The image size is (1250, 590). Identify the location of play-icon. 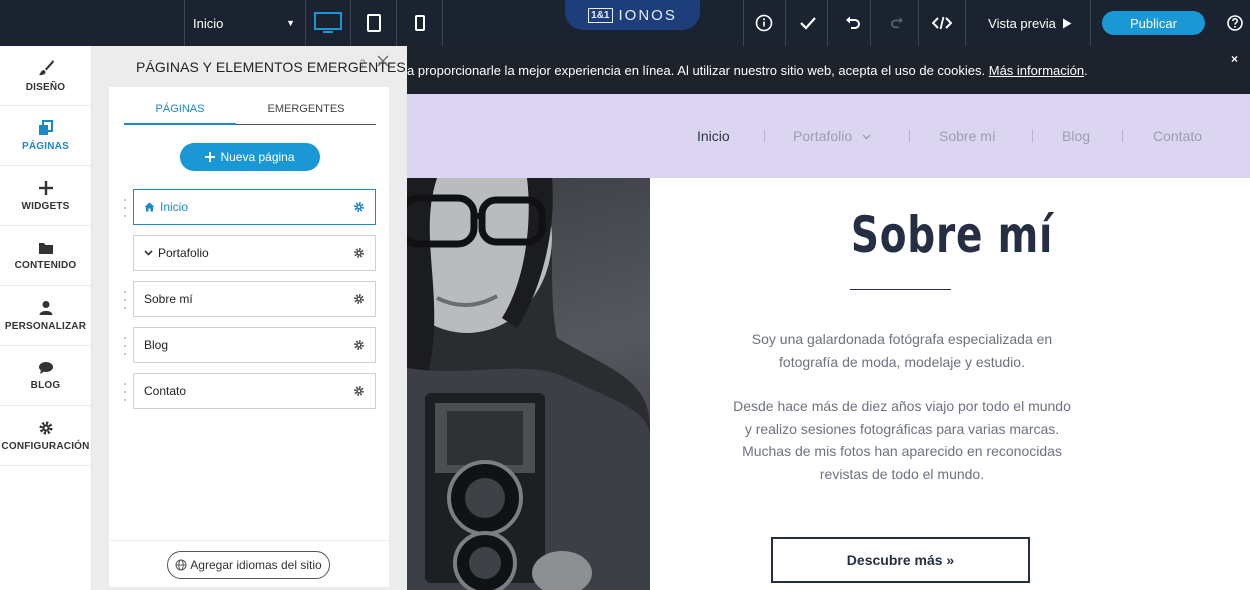
(1067, 23).